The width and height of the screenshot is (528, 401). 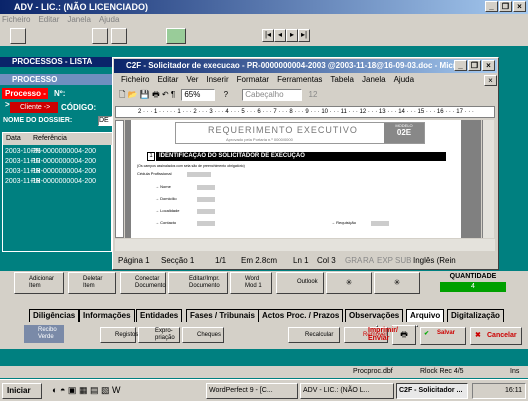 What do you see at coordinates (374, 79) in the screenshot?
I see `word-menu-janela: Janela` at bounding box center [374, 79].